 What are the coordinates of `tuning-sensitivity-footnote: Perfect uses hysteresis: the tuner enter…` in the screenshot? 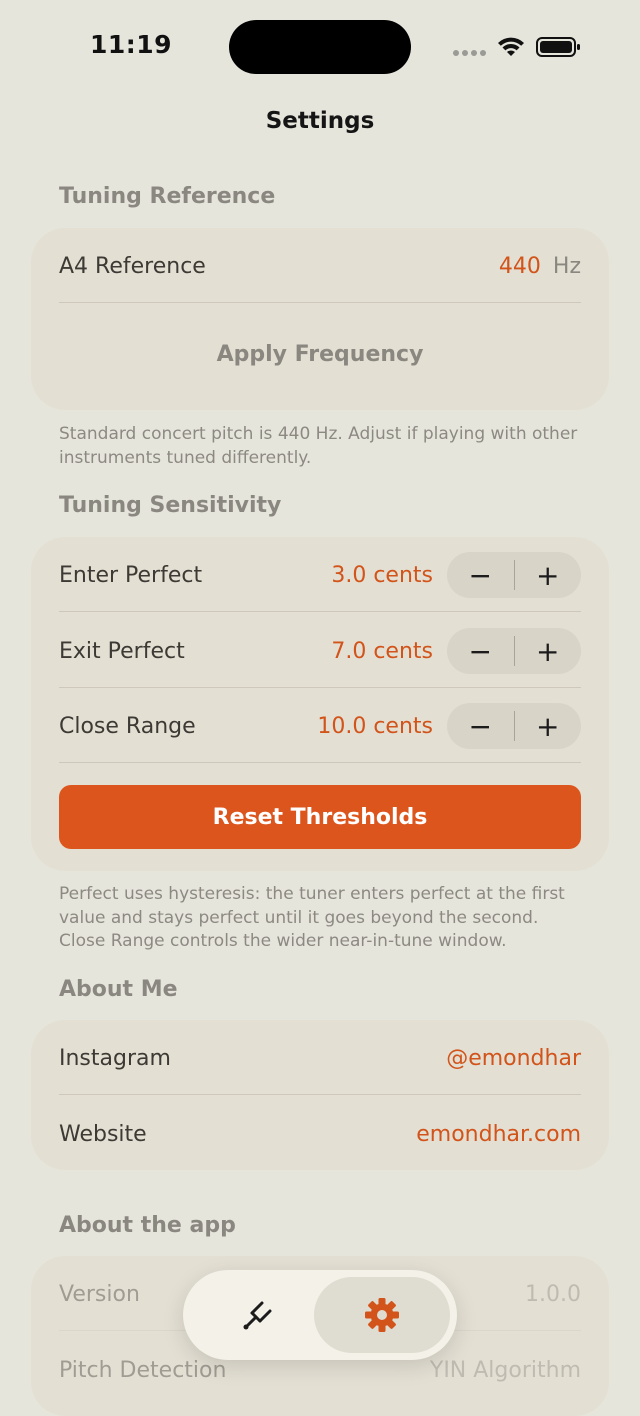 It's located at (312, 917).